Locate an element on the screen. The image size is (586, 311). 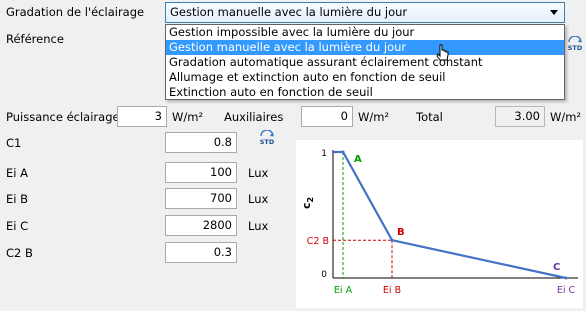
eib-label: Ei B is located at coordinates (17, 199).